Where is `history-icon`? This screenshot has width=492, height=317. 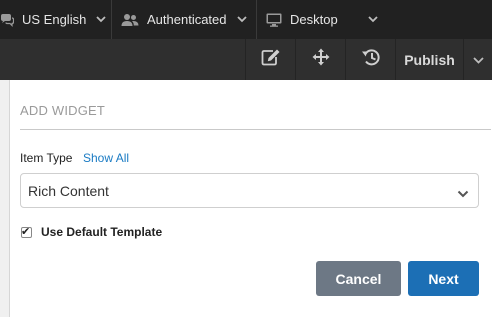 history-icon is located at coordinates (371, 59).